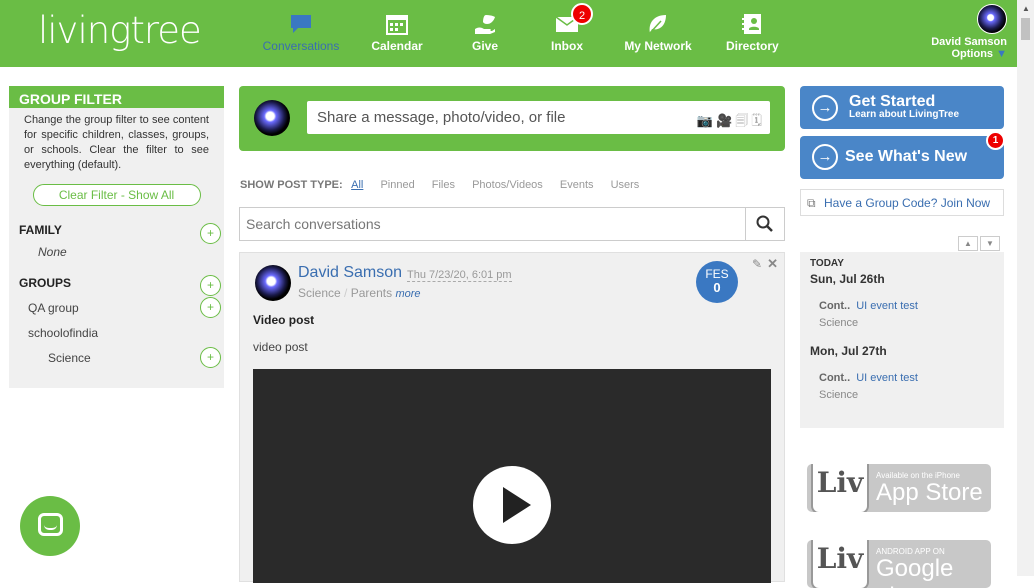 This screenshot has width=1034, height=588. Describe the element at coordinates (751, 24) in the screenshot. I see `contact-card-icon` at that location.